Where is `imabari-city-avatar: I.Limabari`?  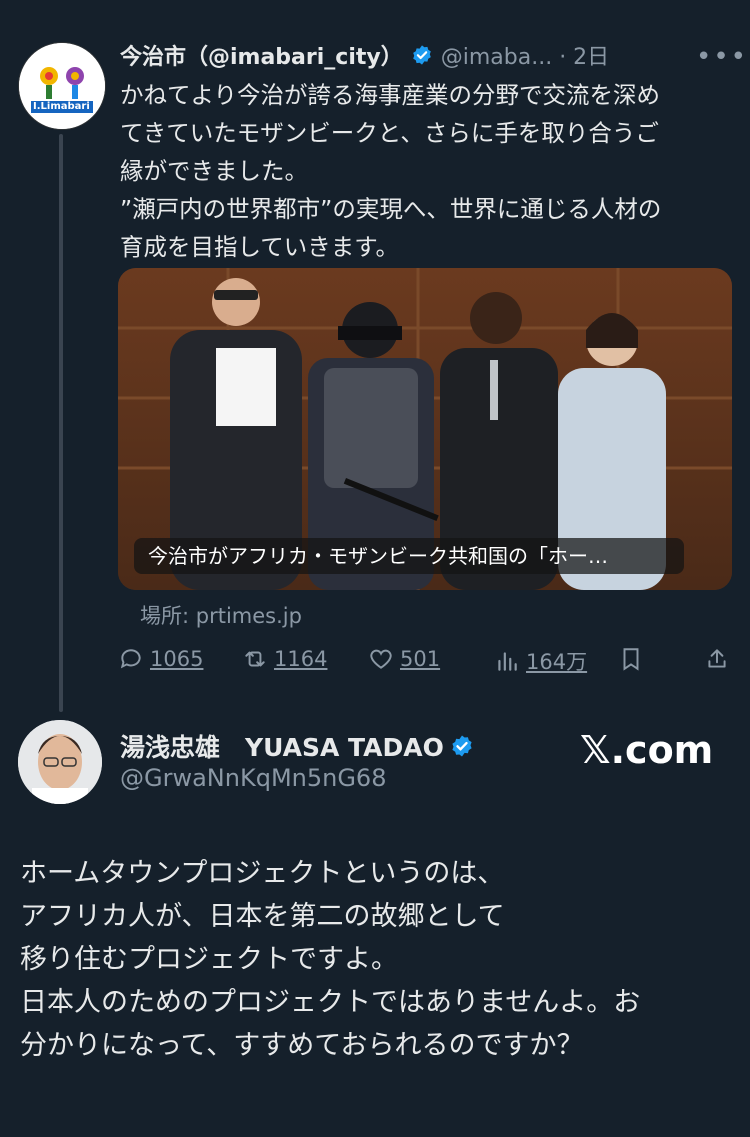 imabari-city-avatar: I.Limabari is located at coordinates (62, 86).